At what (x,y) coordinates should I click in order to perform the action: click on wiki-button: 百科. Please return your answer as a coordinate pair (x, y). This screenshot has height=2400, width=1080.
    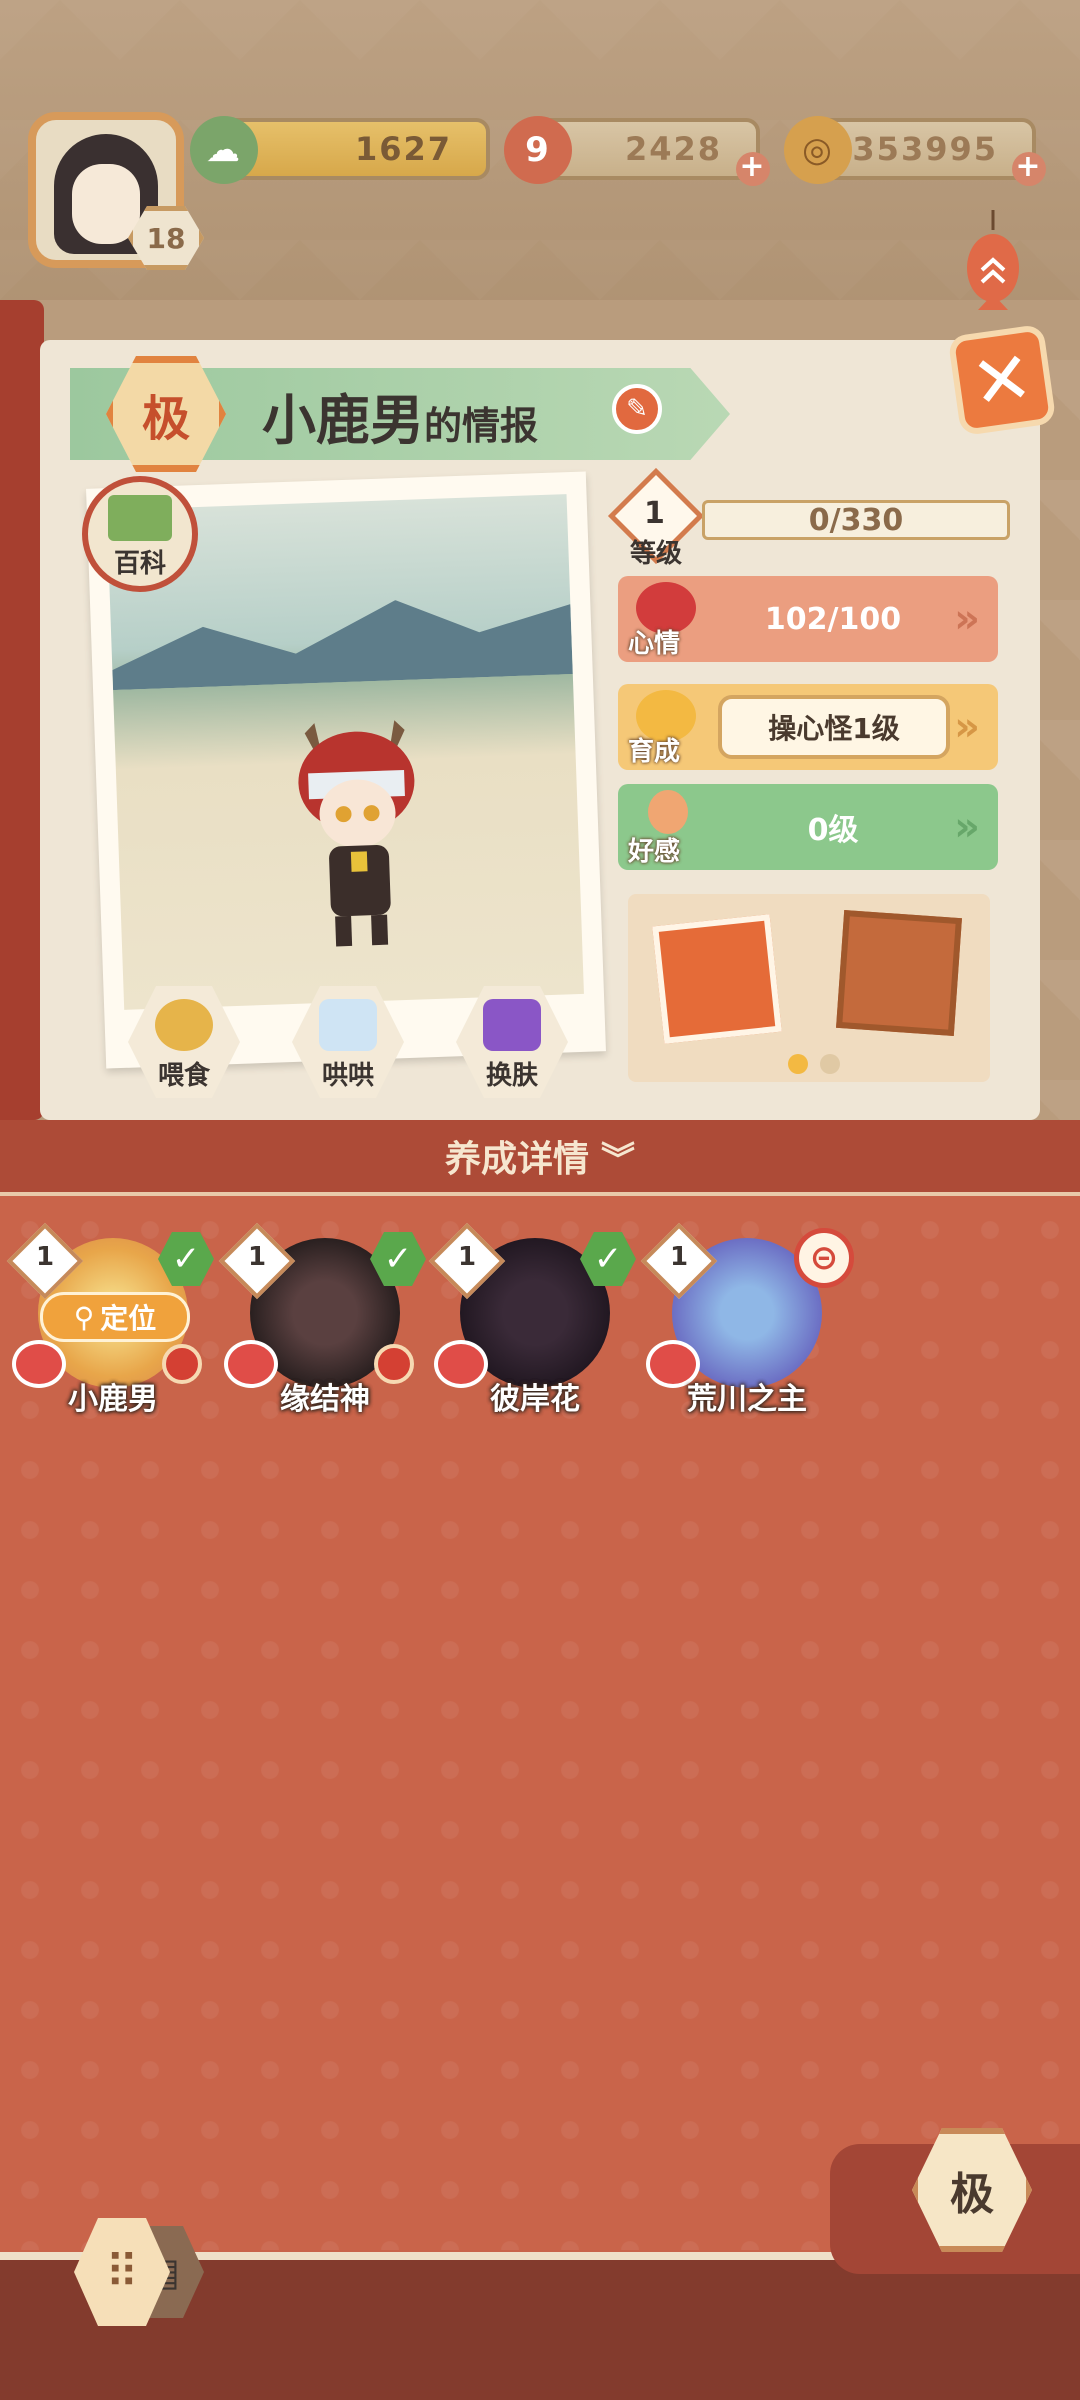
    Looking at the image, I should click on (140, 534).